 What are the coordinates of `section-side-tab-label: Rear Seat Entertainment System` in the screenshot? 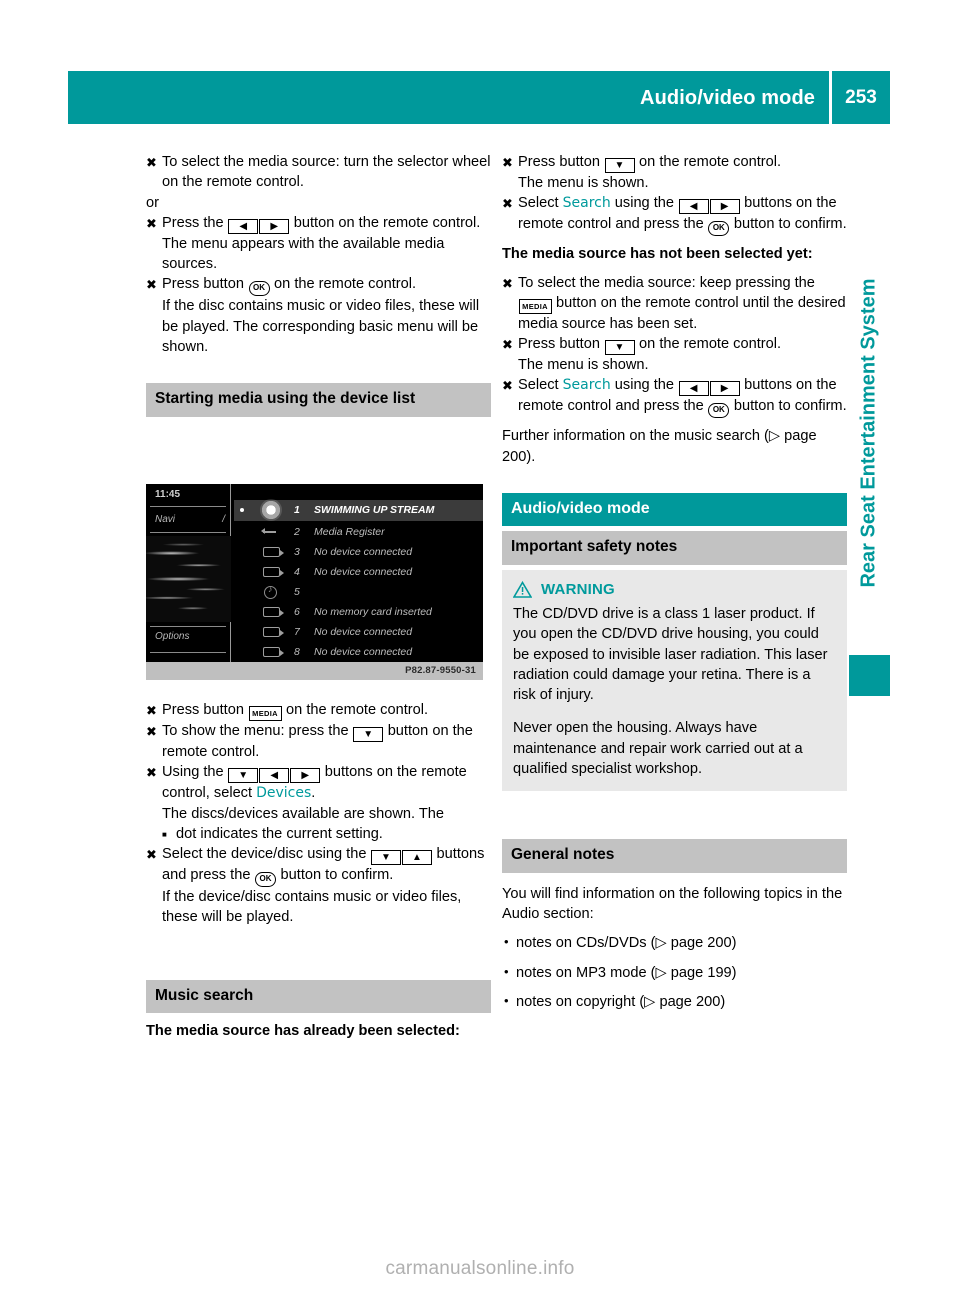 It's located at (868, 433).